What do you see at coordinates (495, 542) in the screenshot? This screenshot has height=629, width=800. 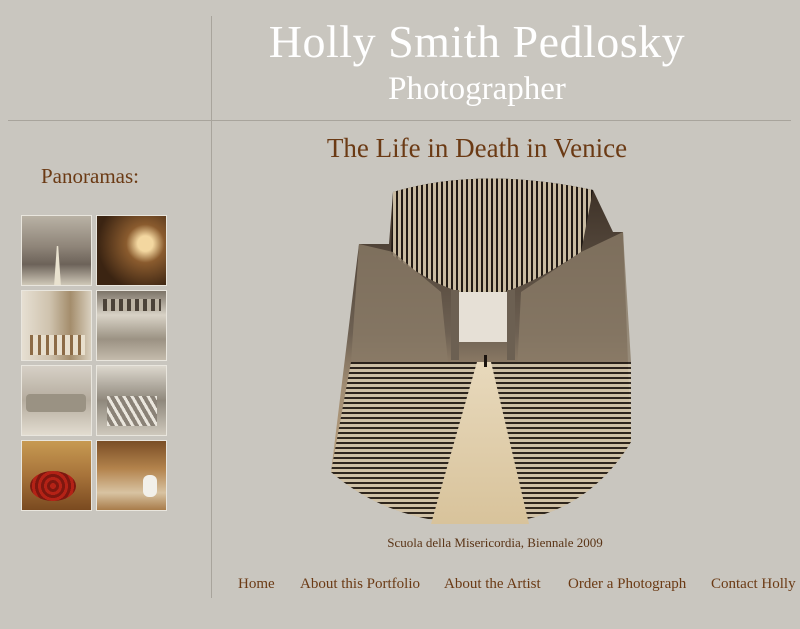 I see `photo-caption: Scuola della Misericordia, Biennale 2009` at bounding box center [495, 542].